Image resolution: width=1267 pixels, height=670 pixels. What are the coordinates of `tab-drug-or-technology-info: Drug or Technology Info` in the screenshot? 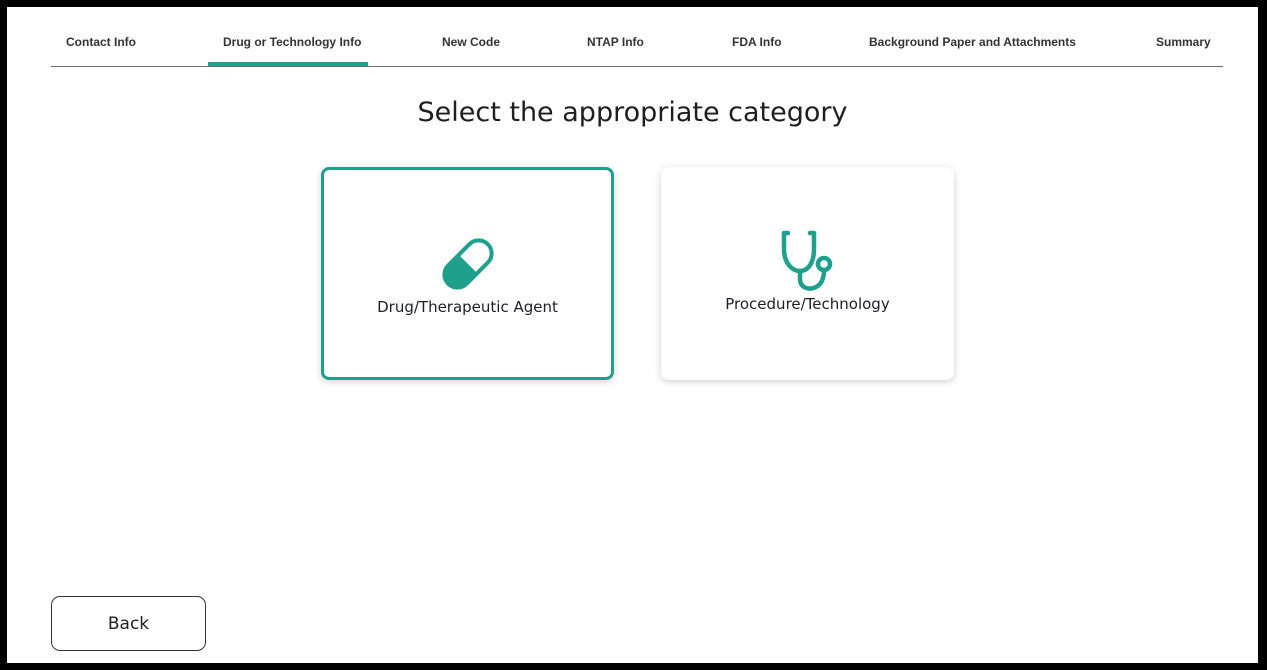 It's located at (292, 42).